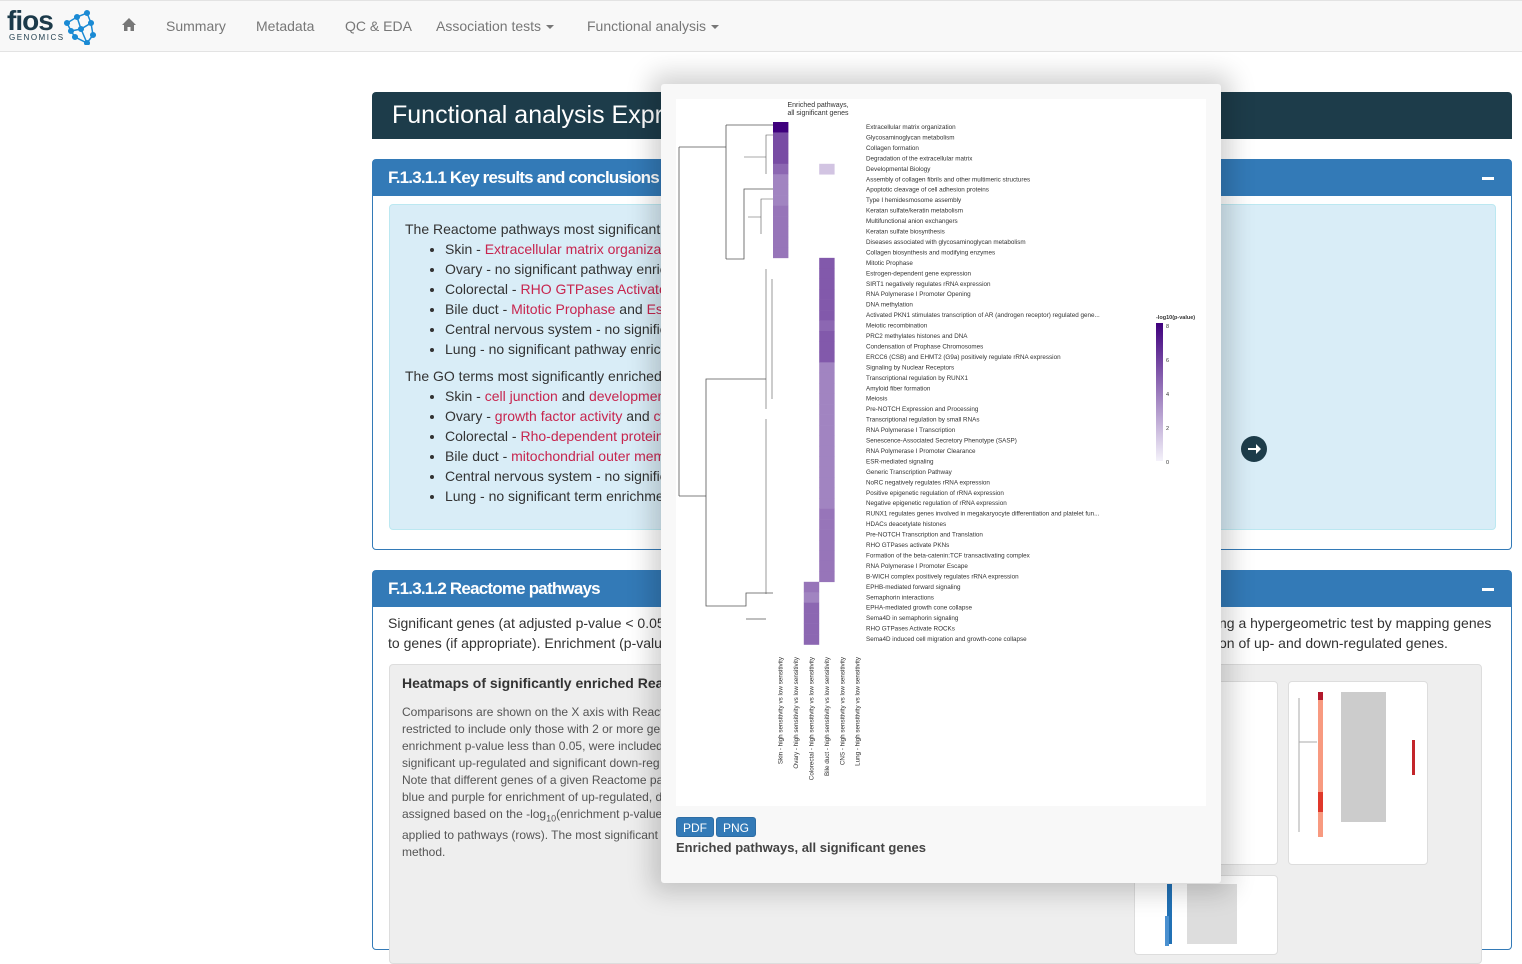 The width and height of the screenshot is (1522, 964). I want to click on row-label: Glycosaminoglycan metabolism, so click(910, 137).